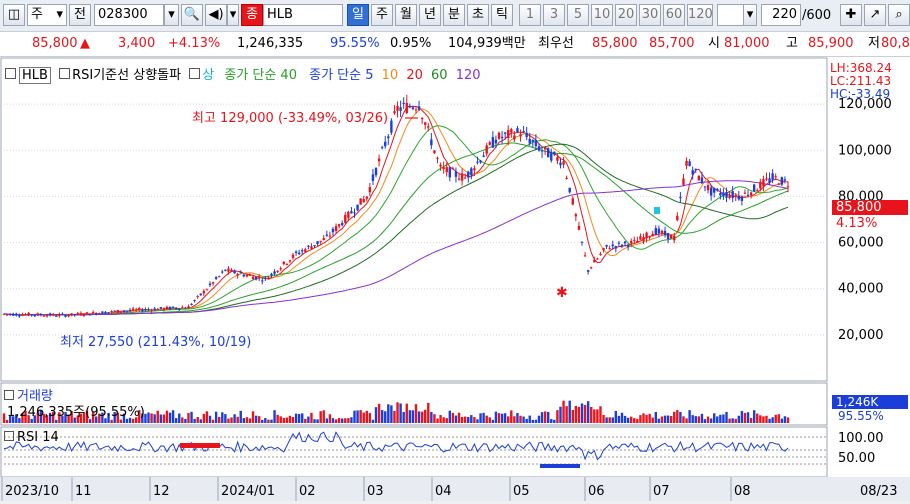  What do you see at coordinates (674, 15) in the screenshot?
I see `minute-60-button: 60` at bounding box center [674, 15].